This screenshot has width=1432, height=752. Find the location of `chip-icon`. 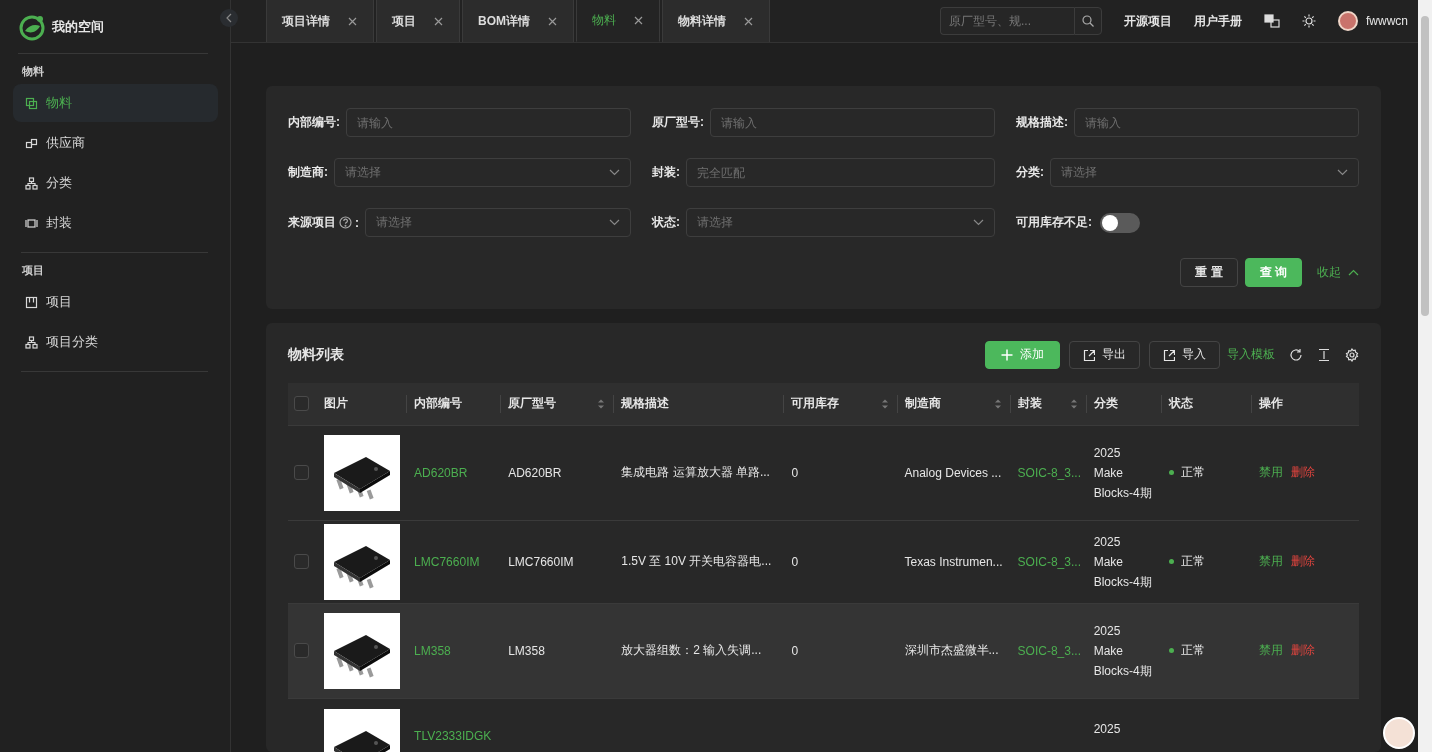

chip-icon is located at coordinates (31, 223).